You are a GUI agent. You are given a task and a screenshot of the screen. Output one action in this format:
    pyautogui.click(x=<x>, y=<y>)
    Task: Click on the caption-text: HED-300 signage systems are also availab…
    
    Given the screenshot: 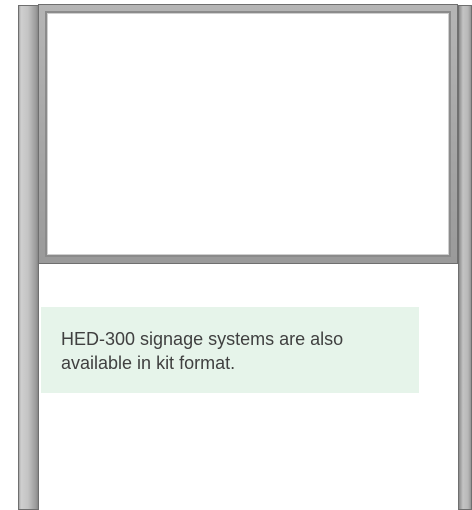 What is the action you would take?
    pyautogui.click(x=202, y=351)
    